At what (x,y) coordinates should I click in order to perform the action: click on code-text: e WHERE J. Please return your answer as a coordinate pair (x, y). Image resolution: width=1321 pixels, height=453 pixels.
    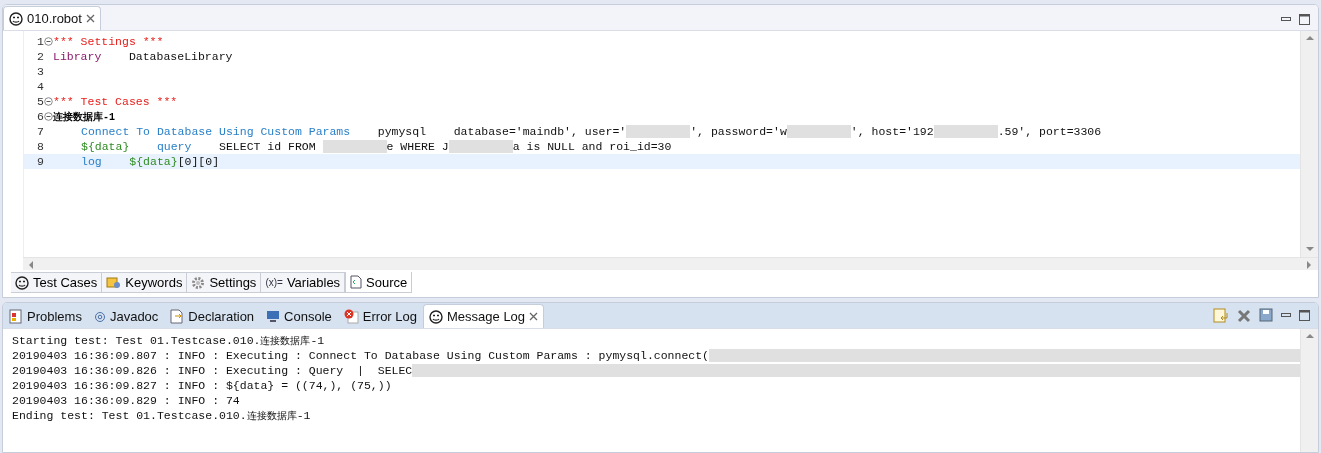
    Looking at the image, I should click on (417, 146).